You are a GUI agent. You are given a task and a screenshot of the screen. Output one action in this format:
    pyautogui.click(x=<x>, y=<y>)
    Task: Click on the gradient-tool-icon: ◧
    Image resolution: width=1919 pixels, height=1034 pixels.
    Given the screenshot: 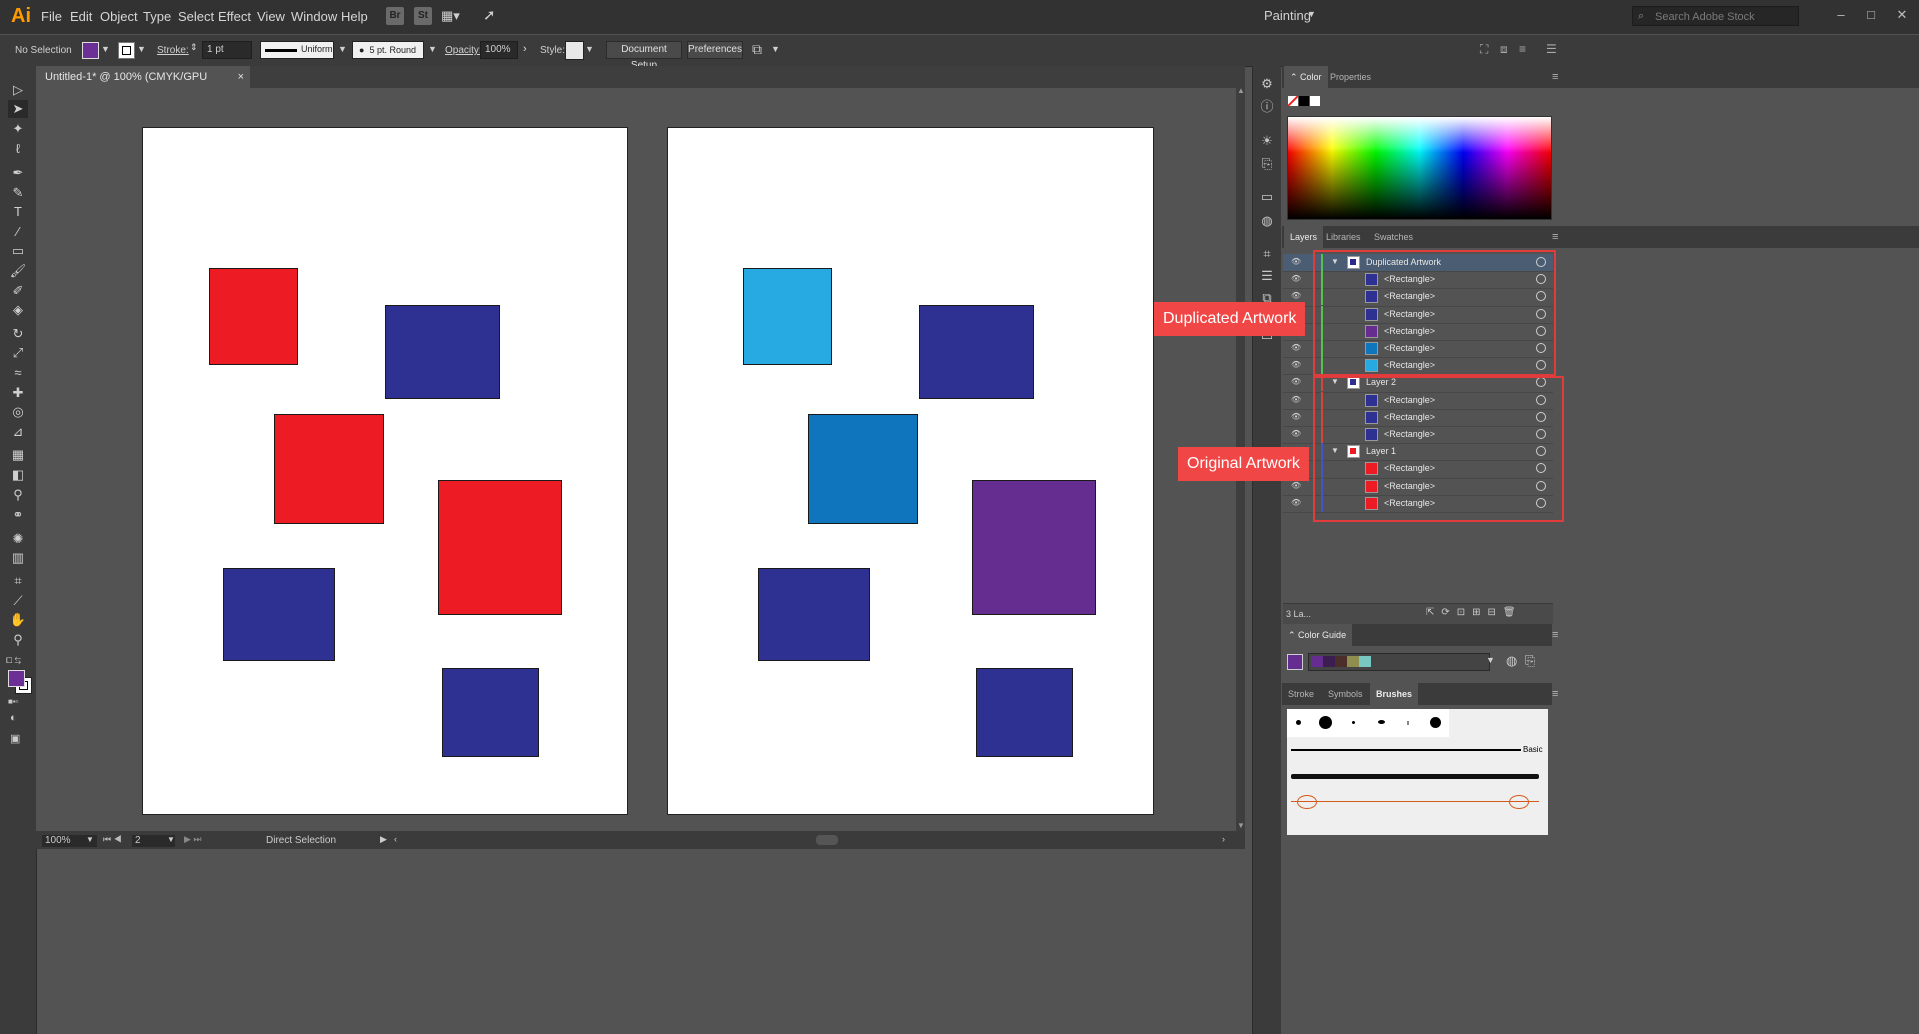 What is the action you would take?
    pyautogui.click(x=18, y=475)
    